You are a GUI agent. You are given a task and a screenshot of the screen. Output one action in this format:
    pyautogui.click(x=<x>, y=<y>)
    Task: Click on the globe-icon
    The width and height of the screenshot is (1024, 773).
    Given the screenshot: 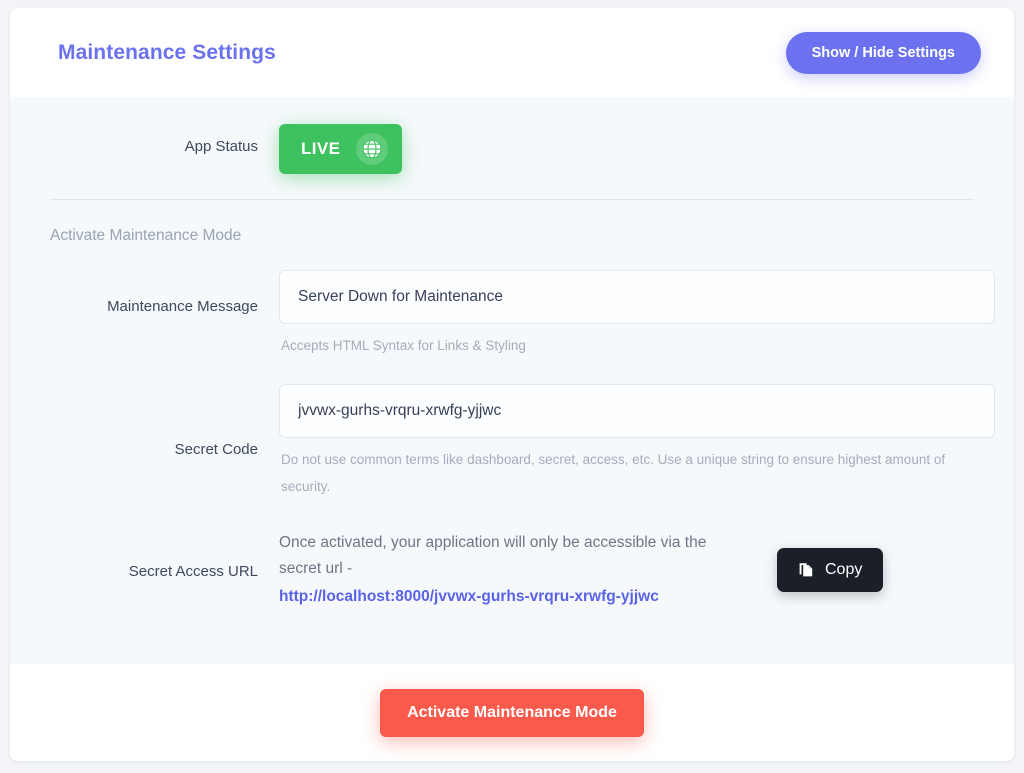 What is the action you would take?
    pyautogui.click(x=372, y=149)
    